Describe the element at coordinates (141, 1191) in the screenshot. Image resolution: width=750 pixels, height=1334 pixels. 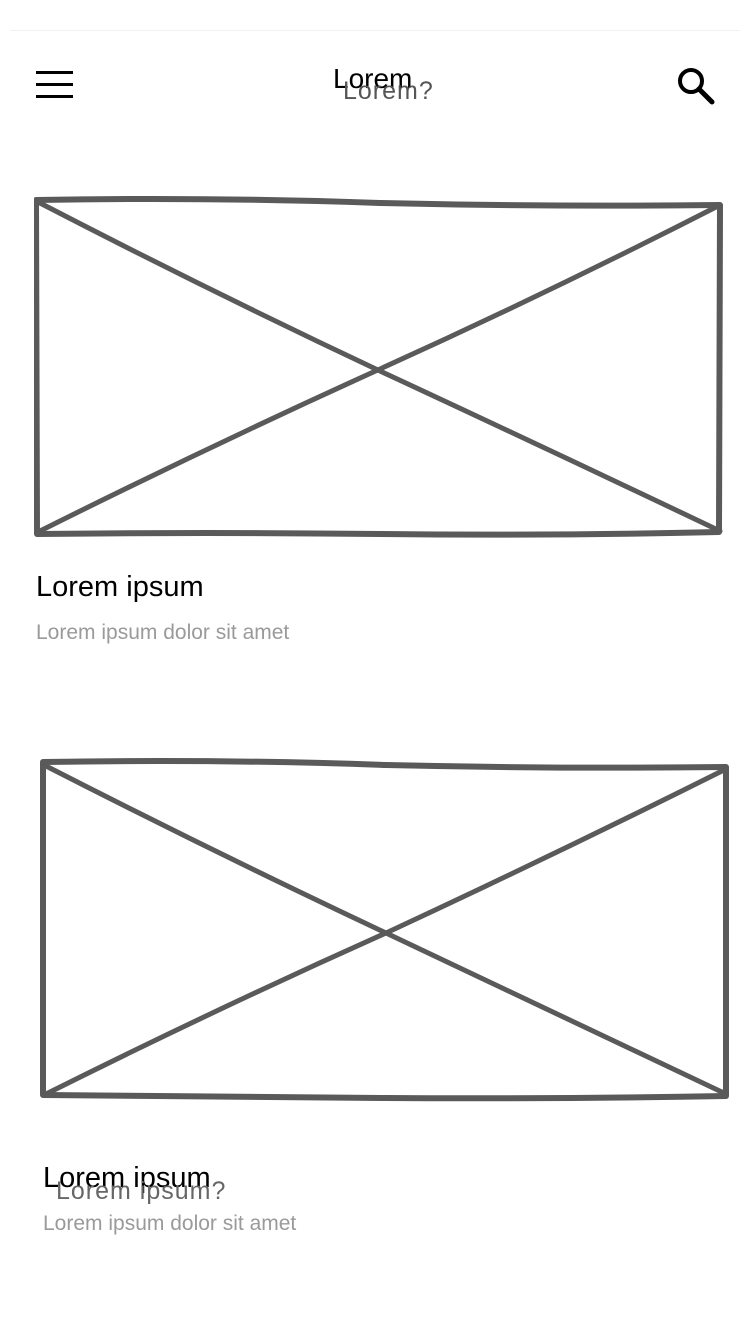
I see `card-title-overlay: Lorem ipsum?` at that location.